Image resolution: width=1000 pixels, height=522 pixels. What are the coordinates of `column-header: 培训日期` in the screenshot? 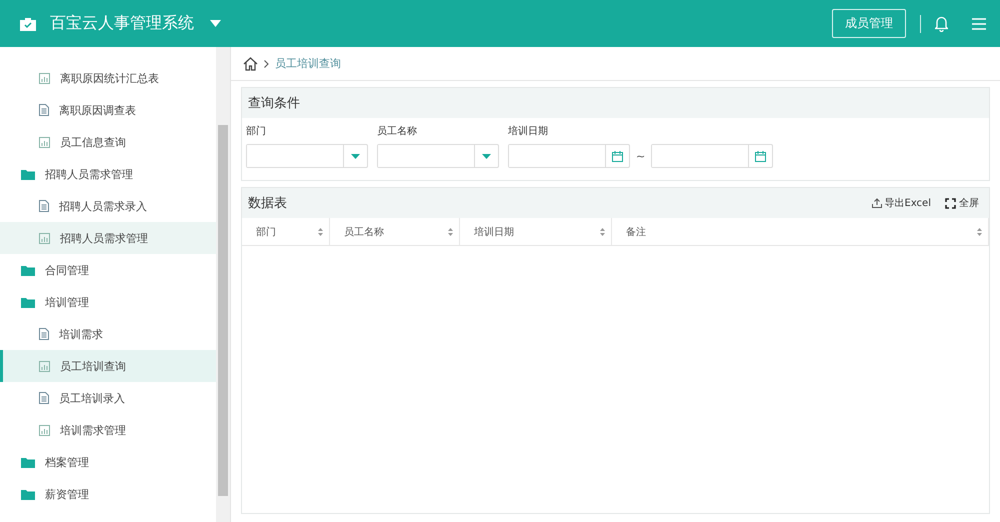 It's located at (536, 231).